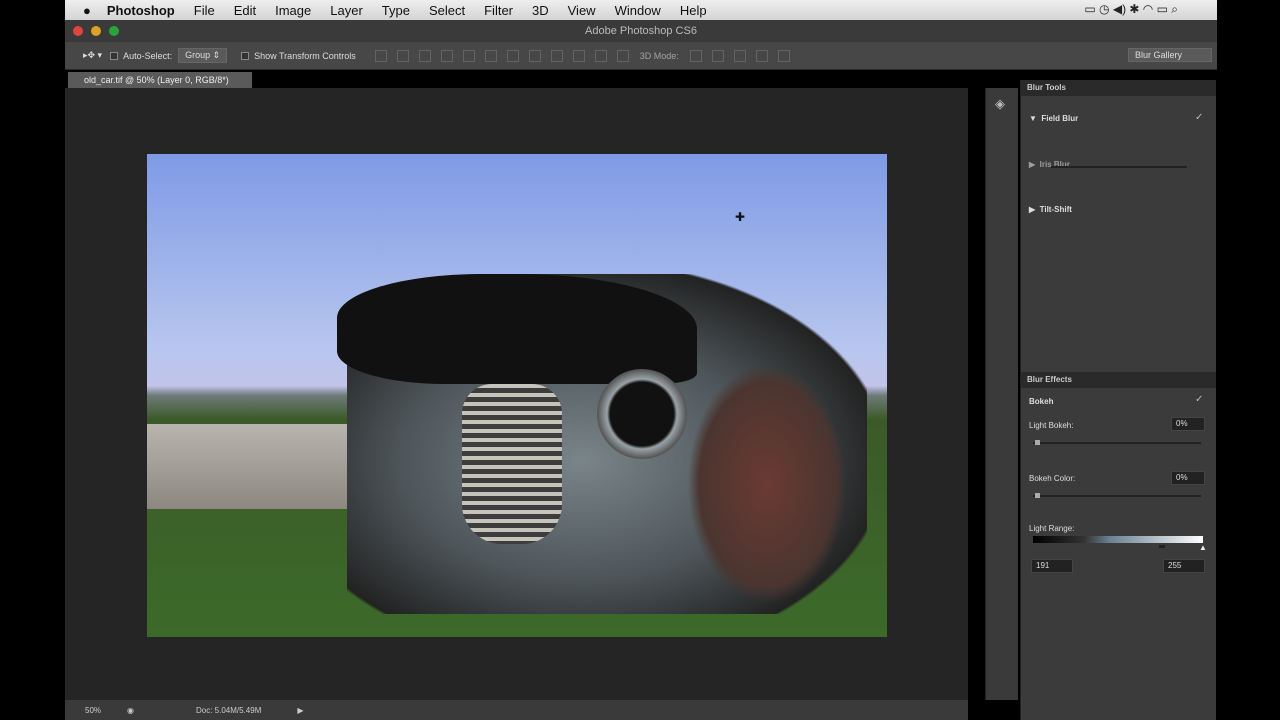 This screenshot has height=720, width=1280. I want to click on distribute-left-icon, so click(578, 55).